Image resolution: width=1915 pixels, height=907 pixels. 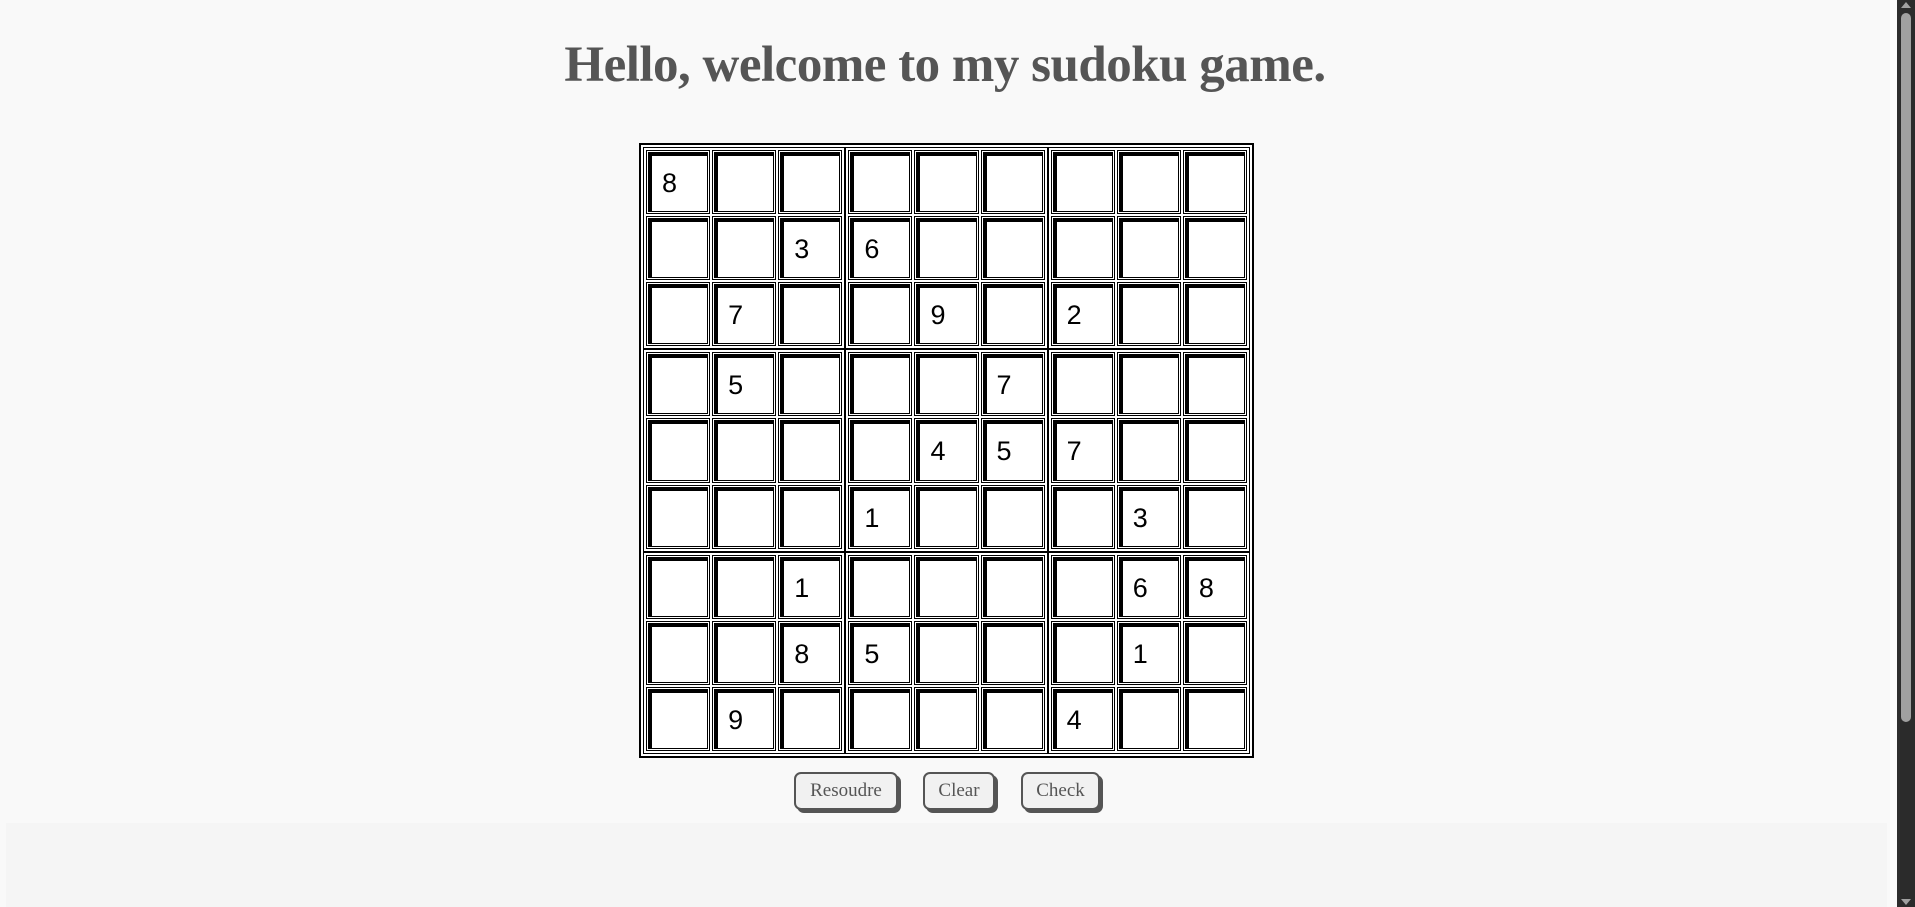 I want to click on footer-area, so click(x=946, y=865).